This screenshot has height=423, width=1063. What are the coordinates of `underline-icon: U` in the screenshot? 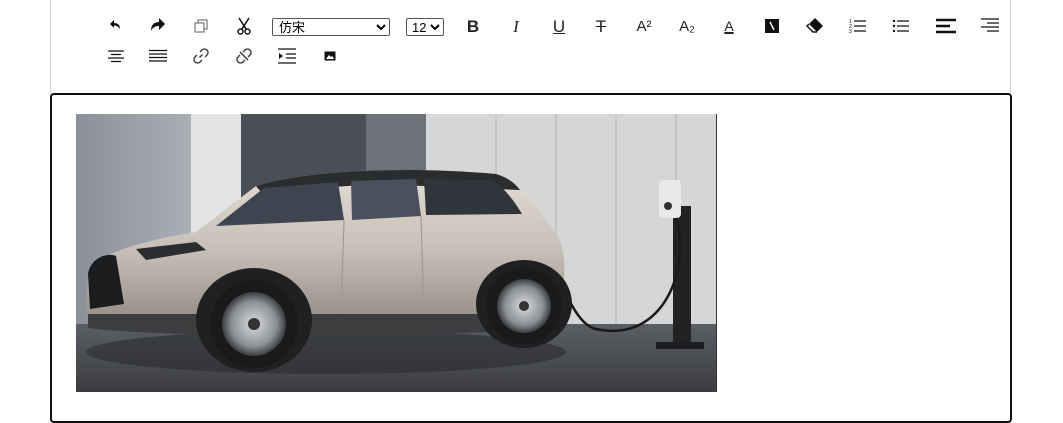 It's located at (559, 26).